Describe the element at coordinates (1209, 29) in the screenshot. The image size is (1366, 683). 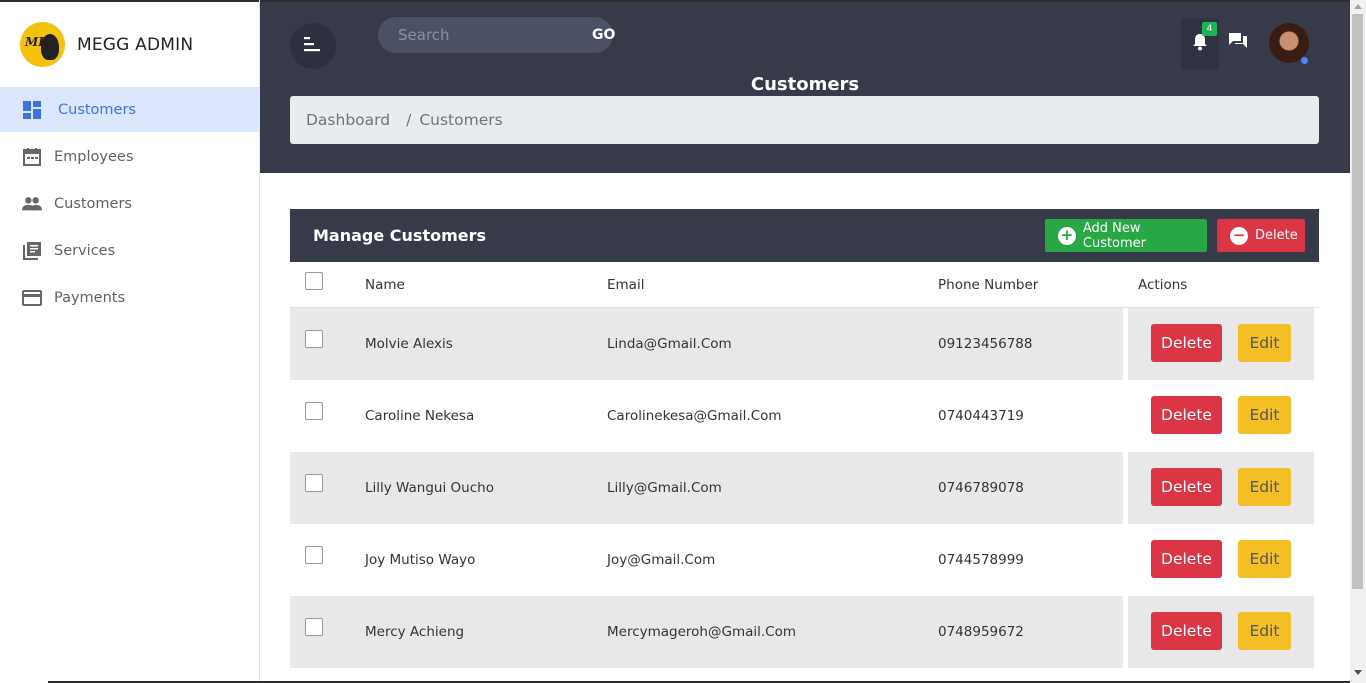
I see `notification-badge: 4` at that location.